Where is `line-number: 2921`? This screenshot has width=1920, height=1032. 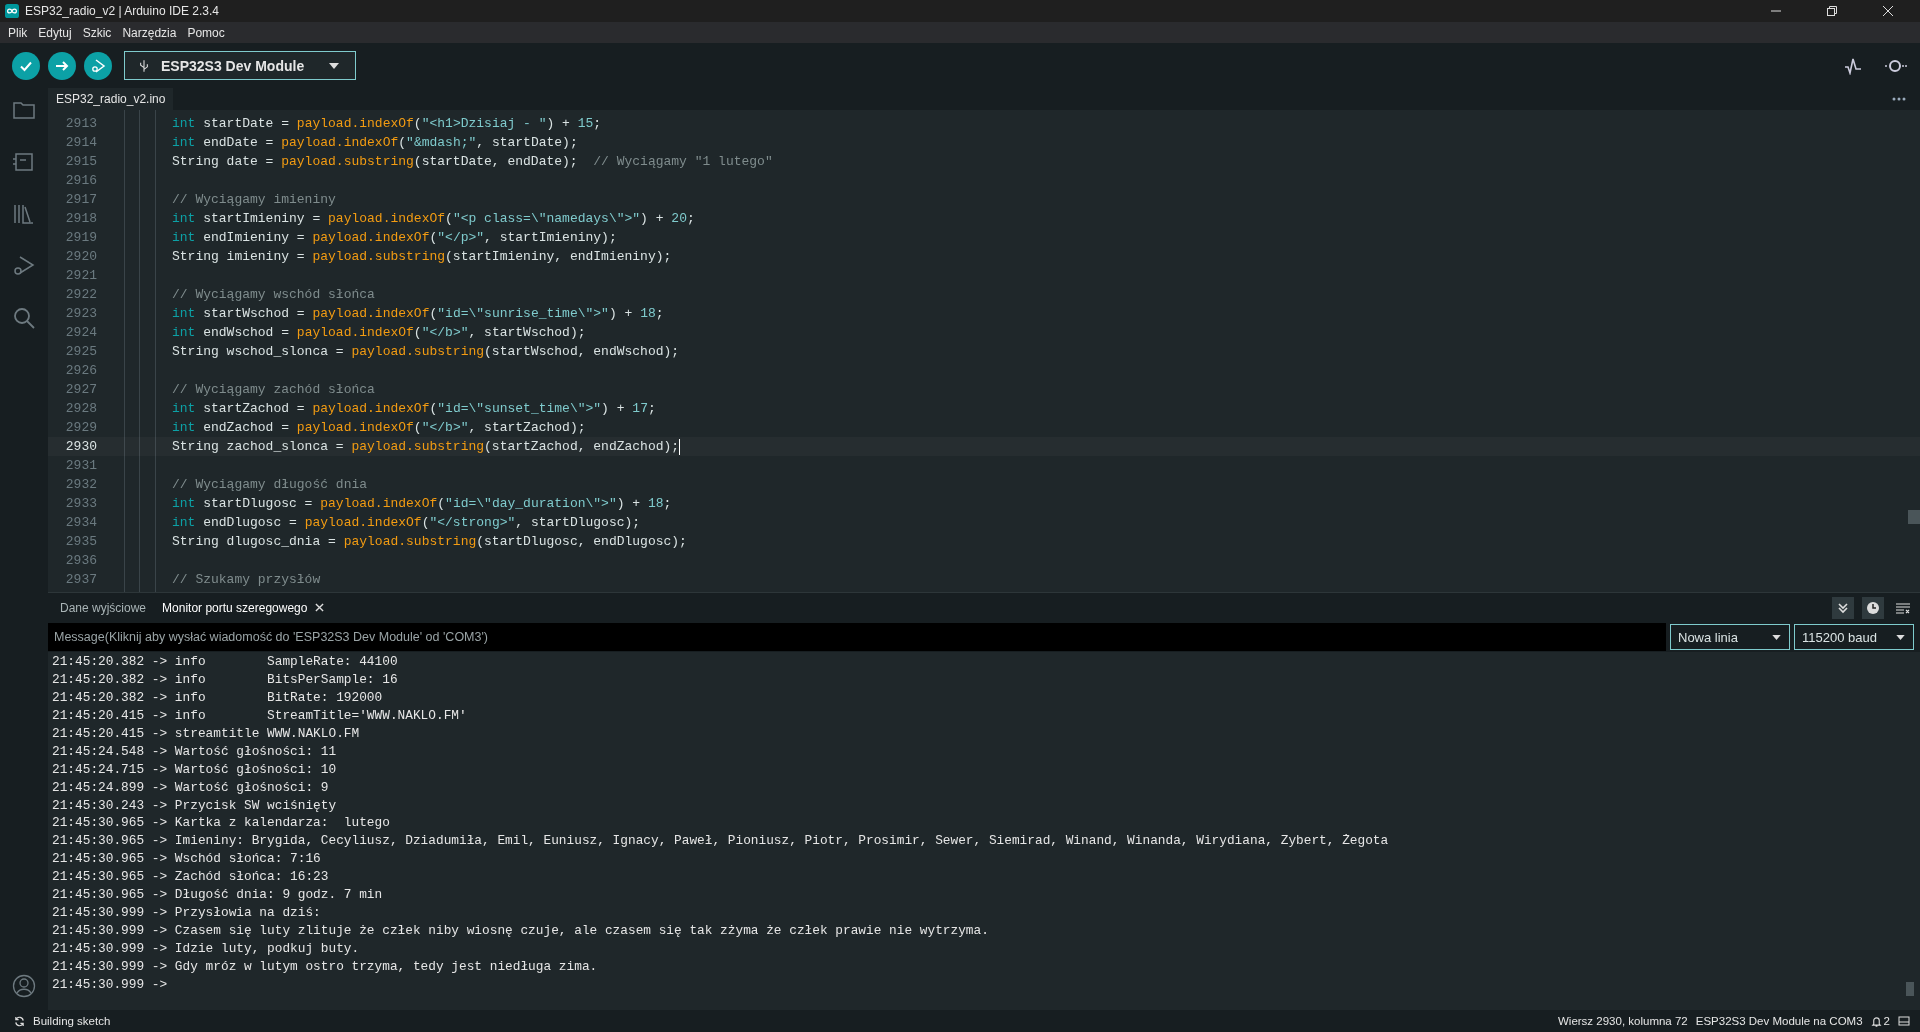
line-number: 2921 is located at coordinates (80, 275).